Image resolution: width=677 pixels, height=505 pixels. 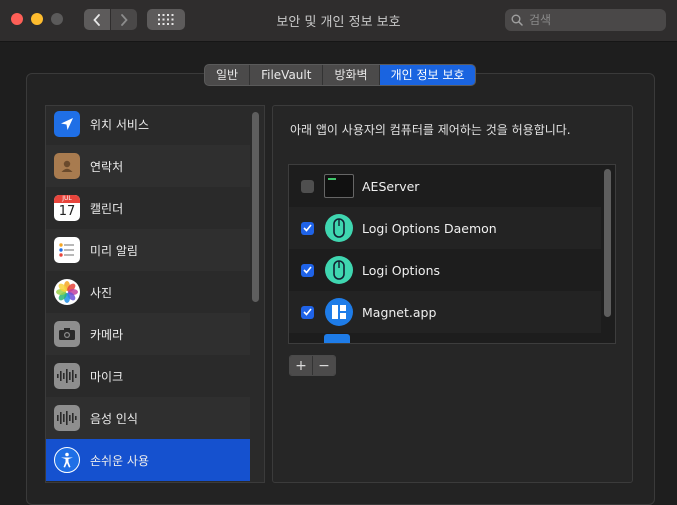 What do you see at coordinates (114, 418) in the screenshot?
I see `sidebar-item-label: 음성 인식` at bounding box center [114, 418].